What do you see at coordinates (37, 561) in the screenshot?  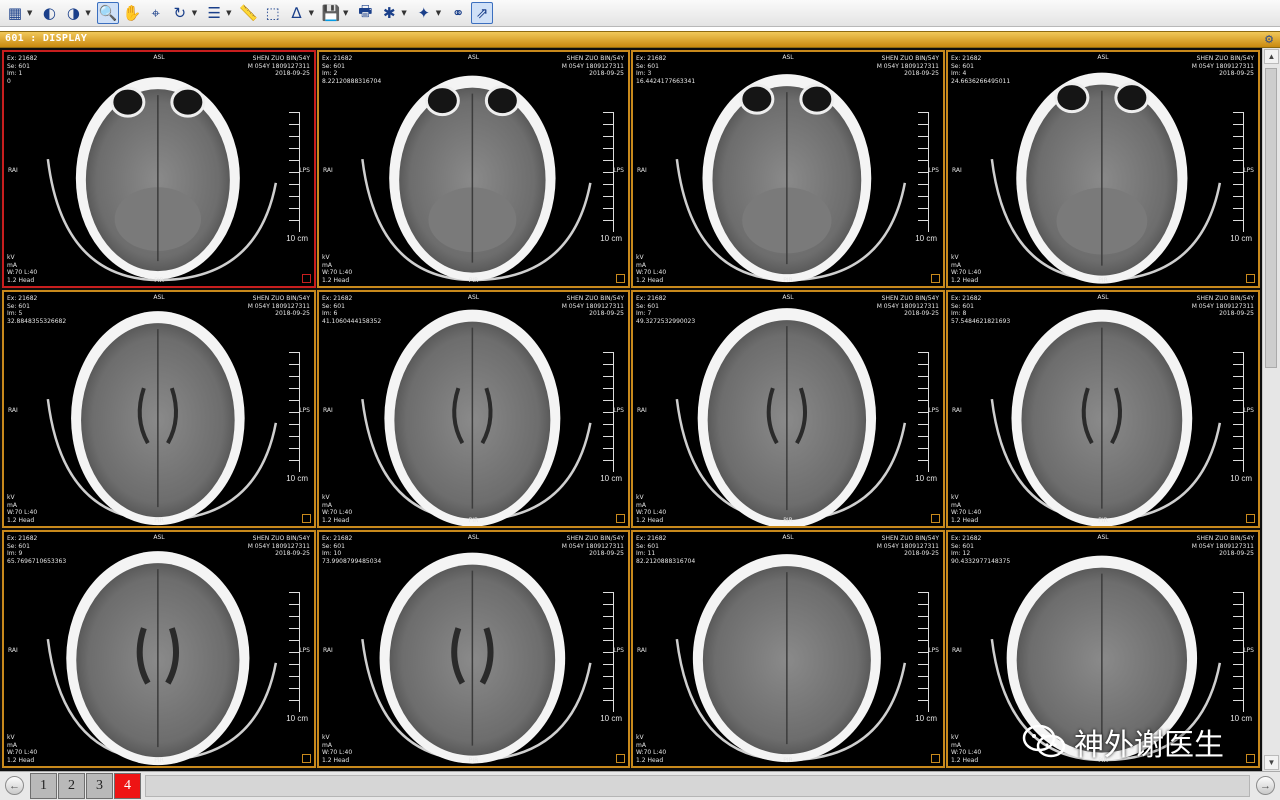 I see `slice-position: 65.7696710653363` at bounding box center [37, 561].